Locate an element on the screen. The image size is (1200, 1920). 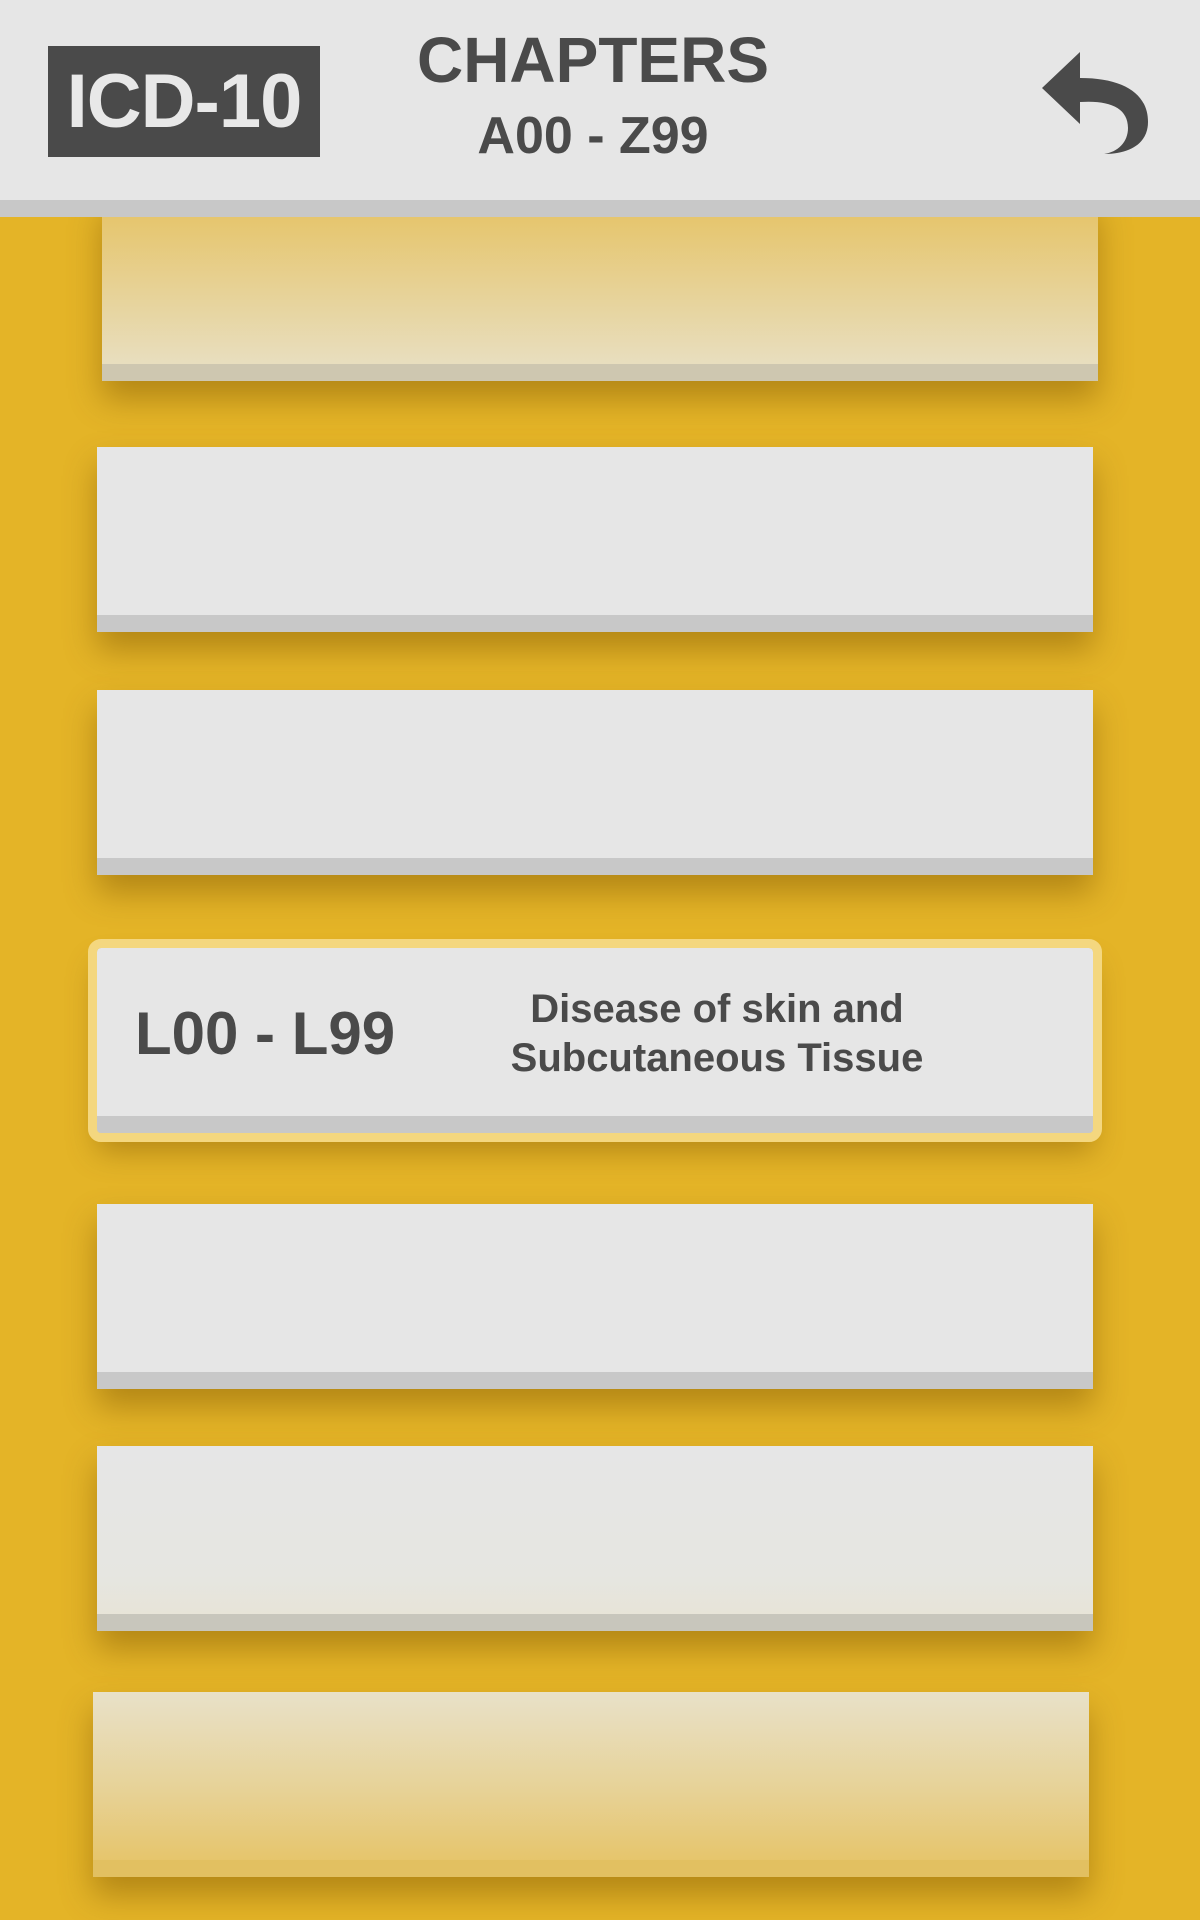
back-button is located at coordinates (1095, 101).